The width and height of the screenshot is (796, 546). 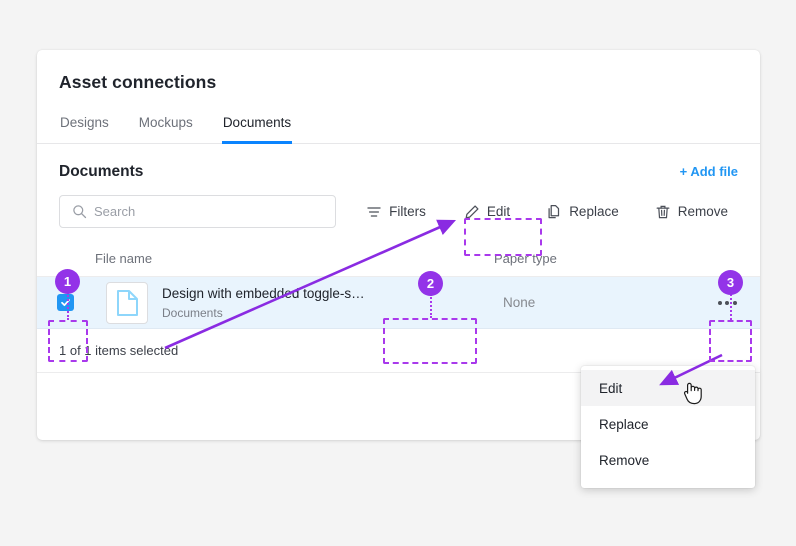 What do you see at coordinates (663, 212) in the screenshot?
I see `trash-icon` at bounding box center [663, 212].